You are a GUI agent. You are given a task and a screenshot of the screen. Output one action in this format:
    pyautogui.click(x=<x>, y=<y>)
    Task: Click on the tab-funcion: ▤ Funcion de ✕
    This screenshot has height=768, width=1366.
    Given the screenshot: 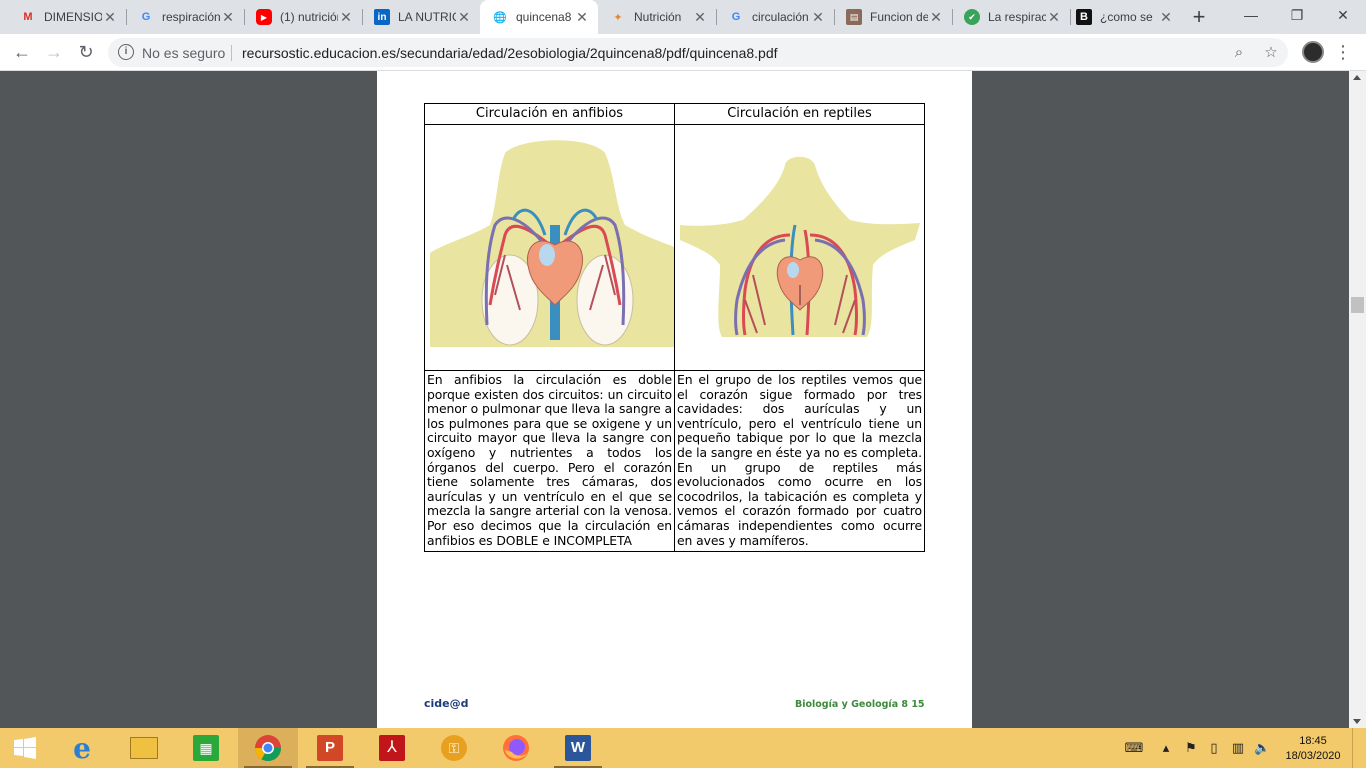 What is the action you would take?
    pyautogui.click(x=893, y=17)
    